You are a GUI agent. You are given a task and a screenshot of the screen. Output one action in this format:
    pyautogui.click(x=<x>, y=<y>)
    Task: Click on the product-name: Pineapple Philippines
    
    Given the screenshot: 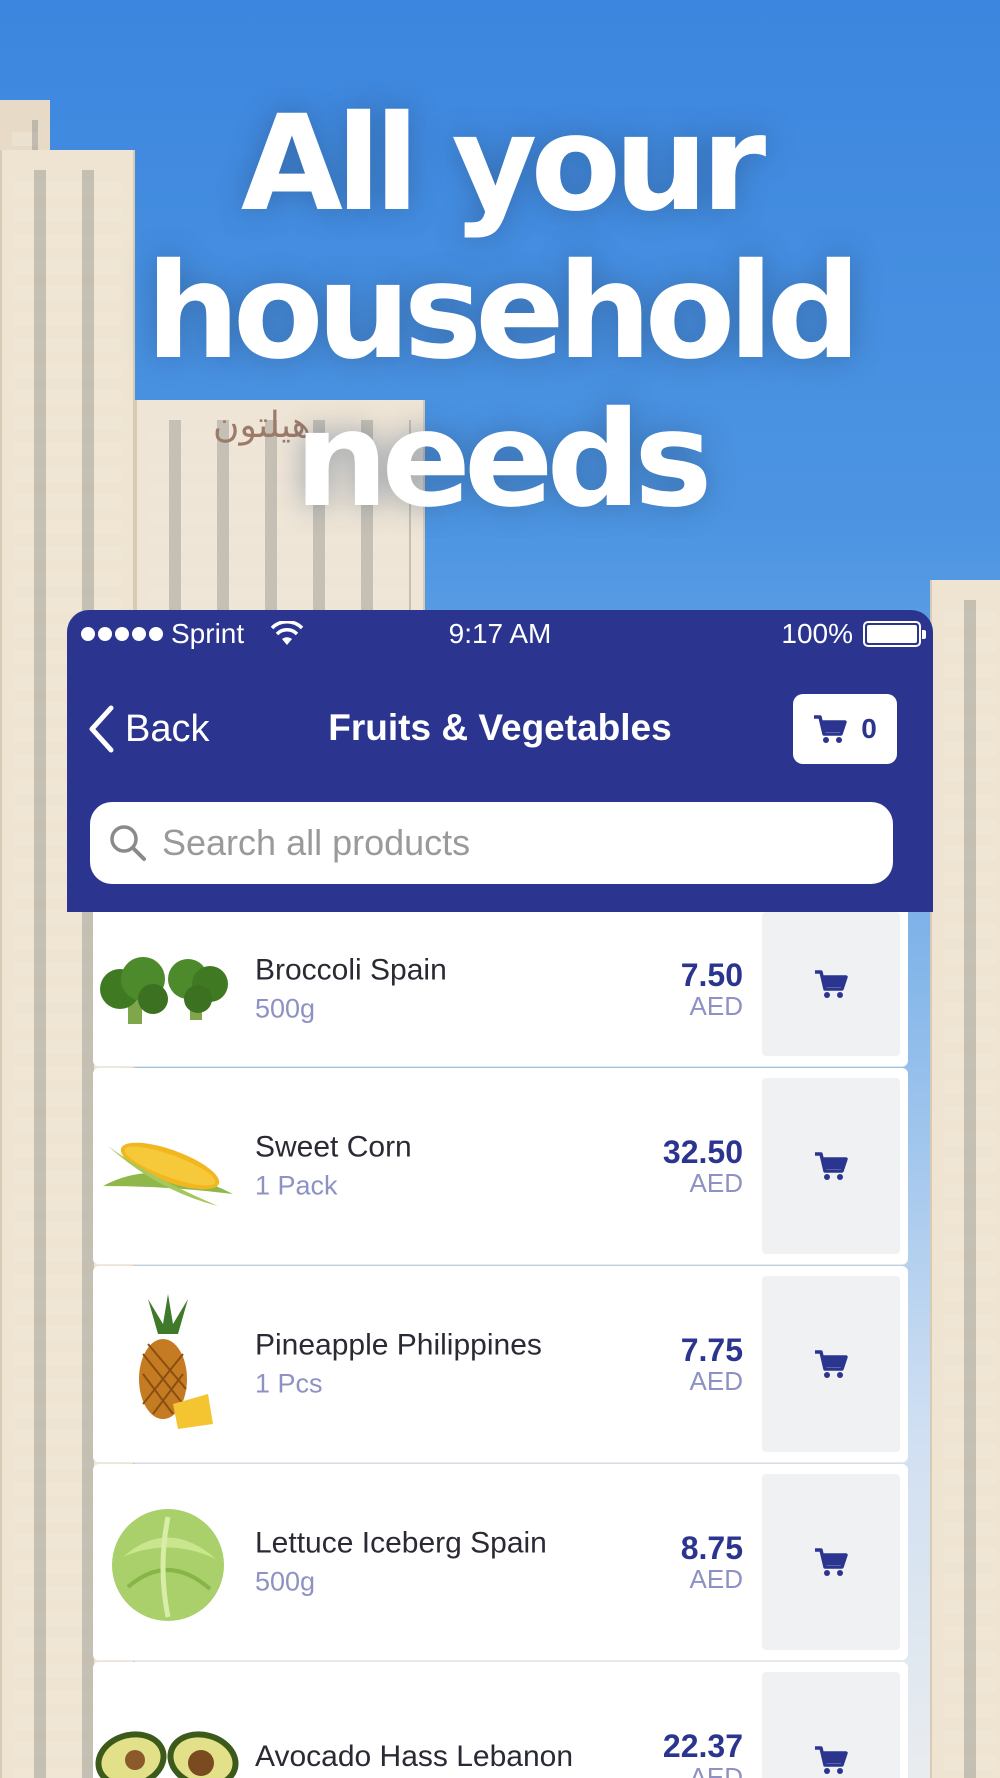 What is the action you would take?
    pyautogui.click(x=398, y=1345)
    